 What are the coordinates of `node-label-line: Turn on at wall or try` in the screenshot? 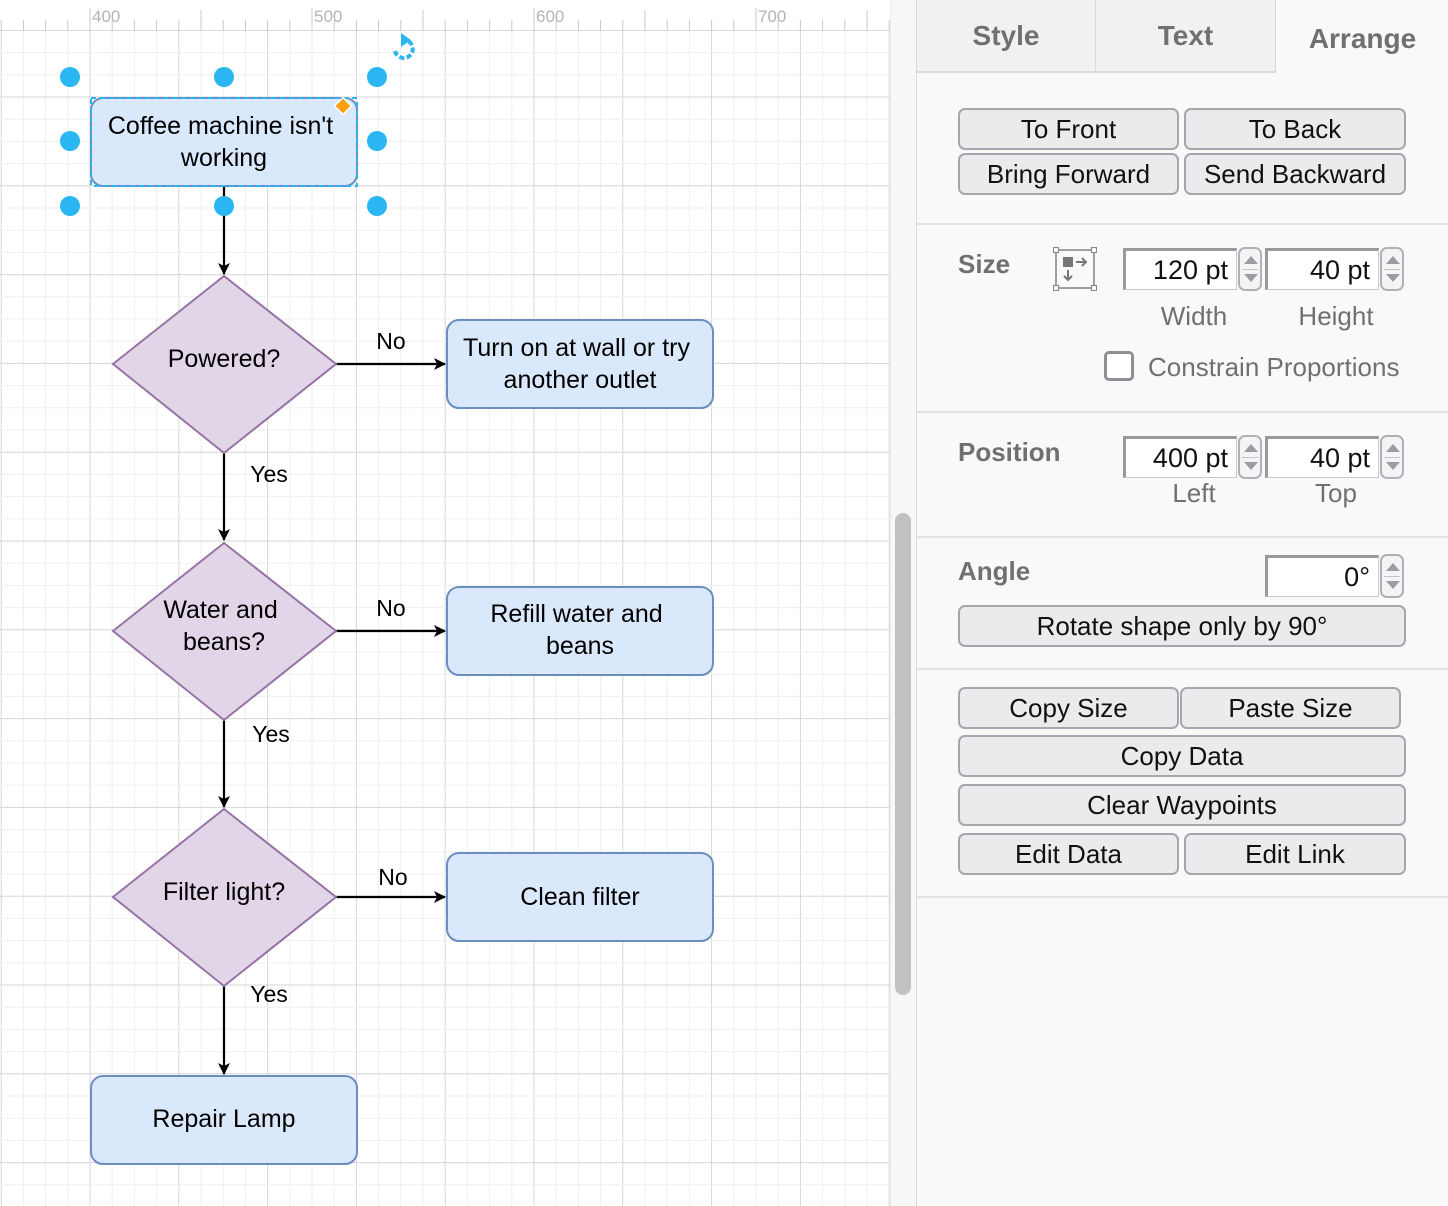 It's located at (576, 348).